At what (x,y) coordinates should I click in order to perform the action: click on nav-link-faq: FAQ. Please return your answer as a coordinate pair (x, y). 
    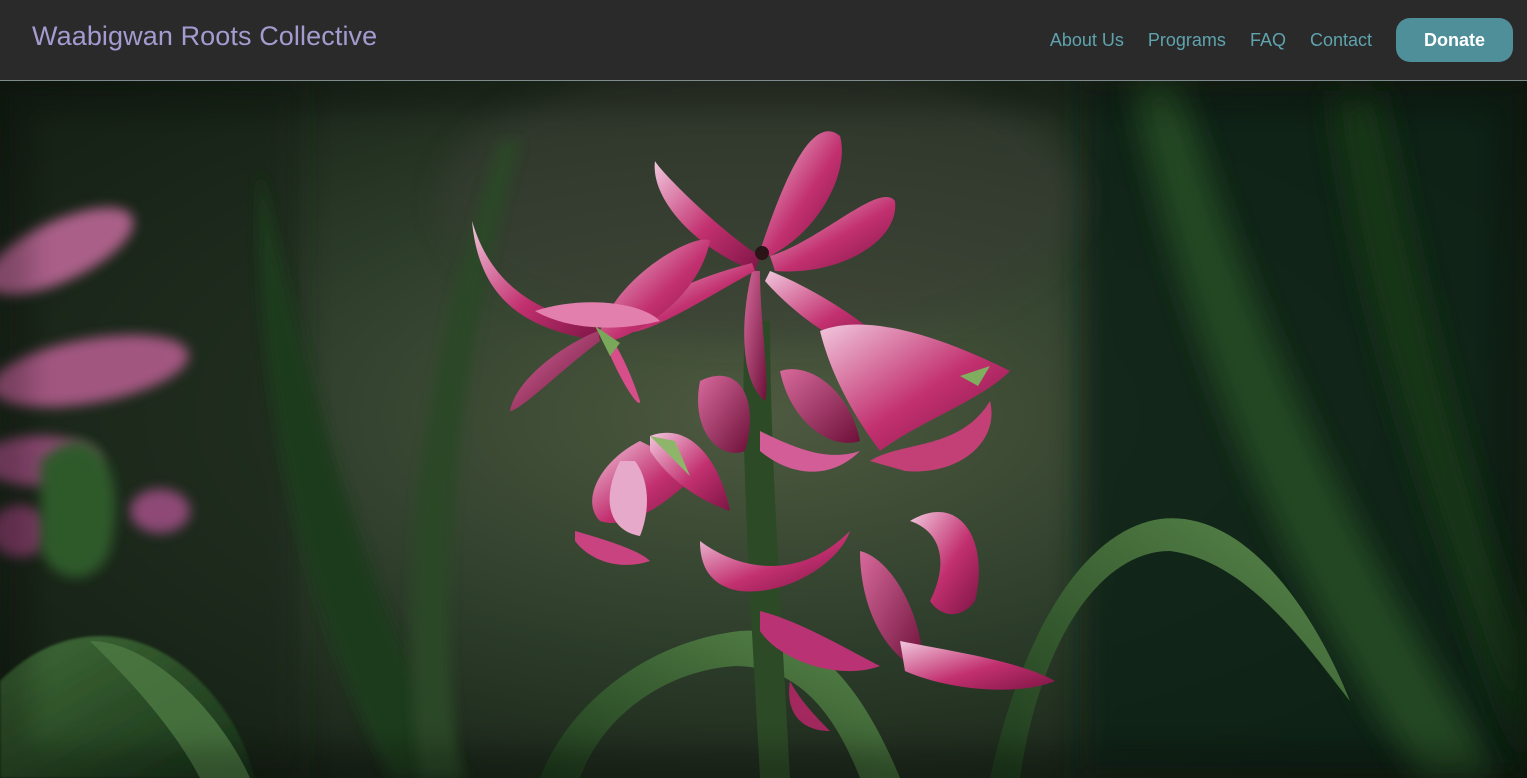
    Looking at the image, I should click on (1268, 40).